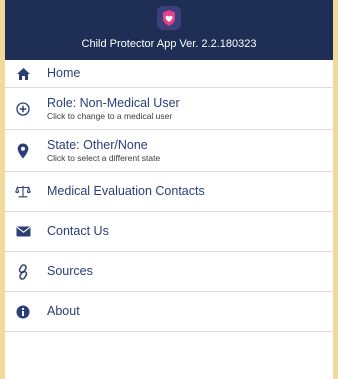  Describe the element at coordinates (63, 311) in the screenshot. I see `menu-item-label: About` at that location.